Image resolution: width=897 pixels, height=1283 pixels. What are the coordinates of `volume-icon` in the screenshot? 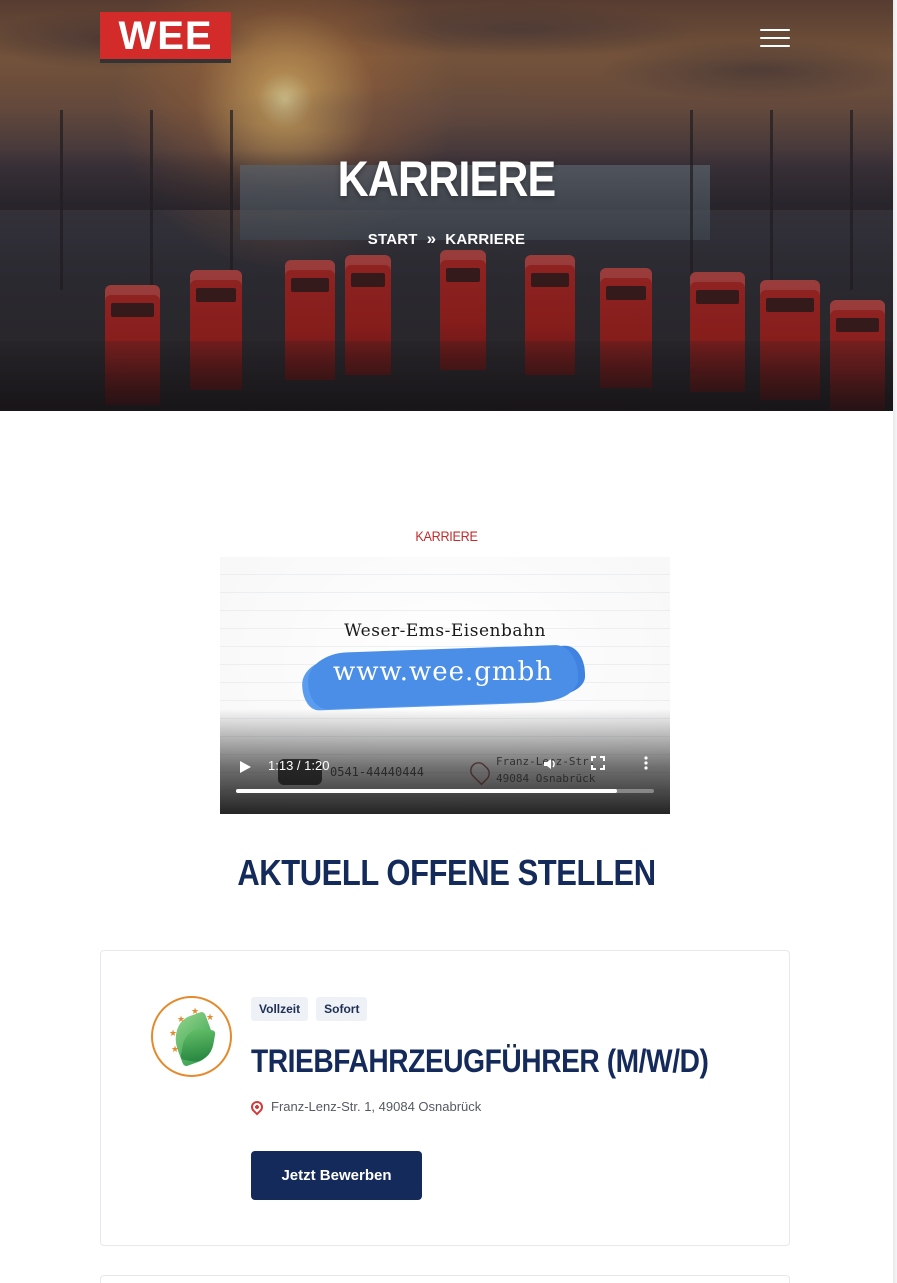 It's located at (550, 766).